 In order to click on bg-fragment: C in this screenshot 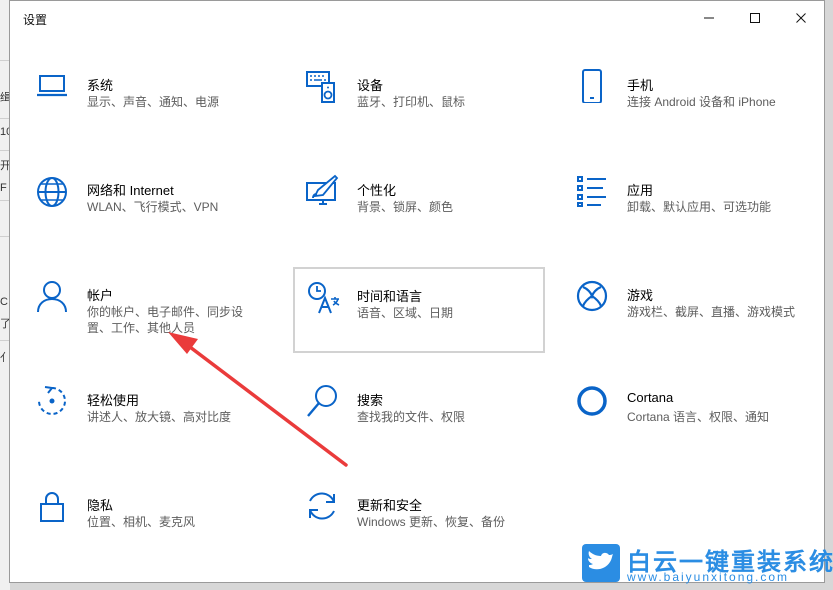, I will do `click(4, 302)`.